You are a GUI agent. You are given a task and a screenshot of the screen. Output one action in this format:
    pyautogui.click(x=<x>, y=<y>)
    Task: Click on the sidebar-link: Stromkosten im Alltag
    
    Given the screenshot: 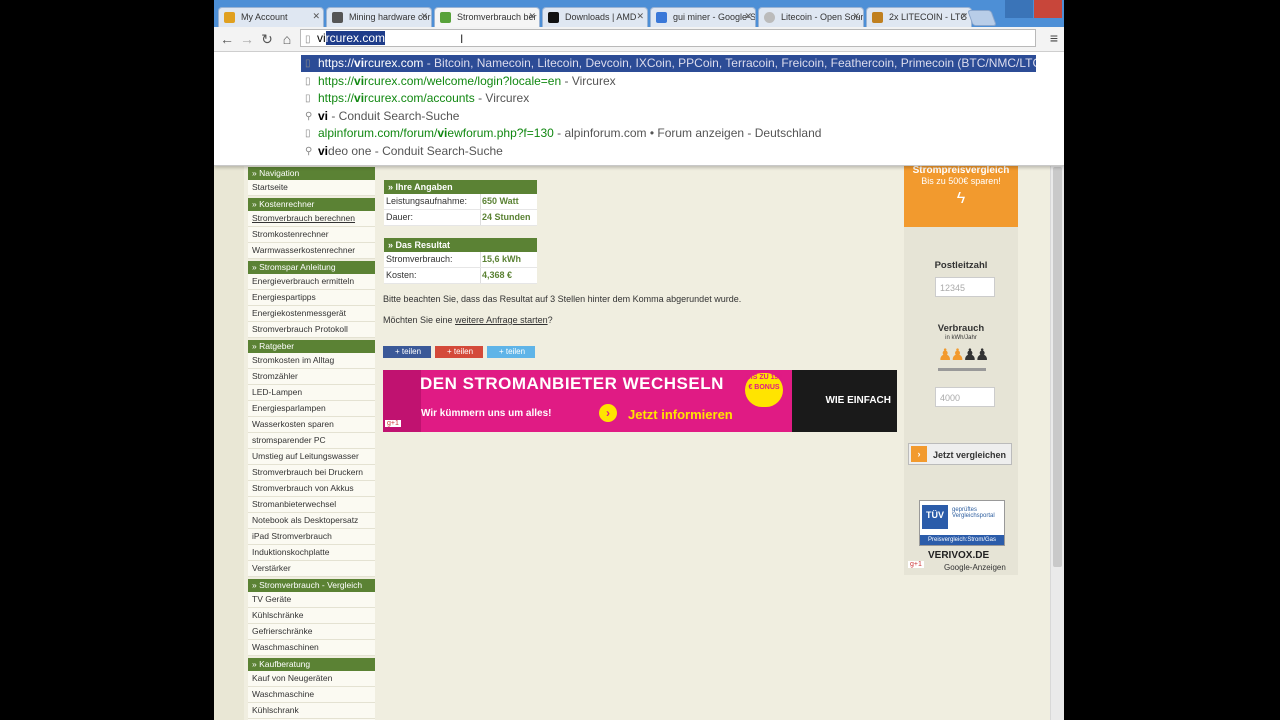 What is the action you would take?
    pyautogui.click(x=311, y=361)
    